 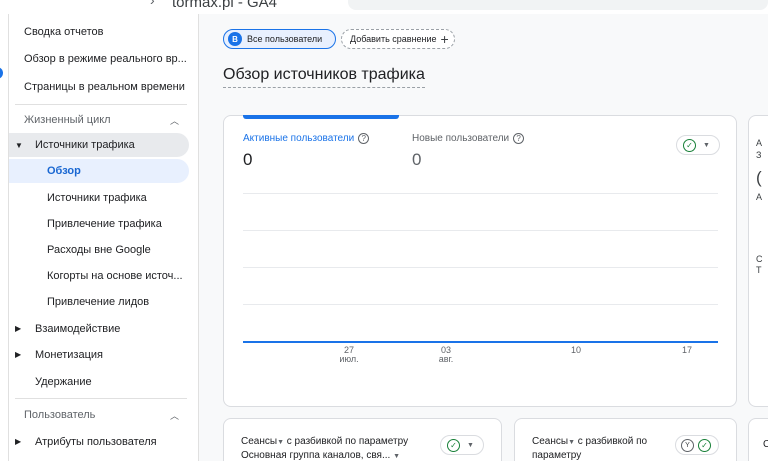 I want to click on sidebar-item-non-google-cost: Расходы вне Google, so click(x=99, y=250).